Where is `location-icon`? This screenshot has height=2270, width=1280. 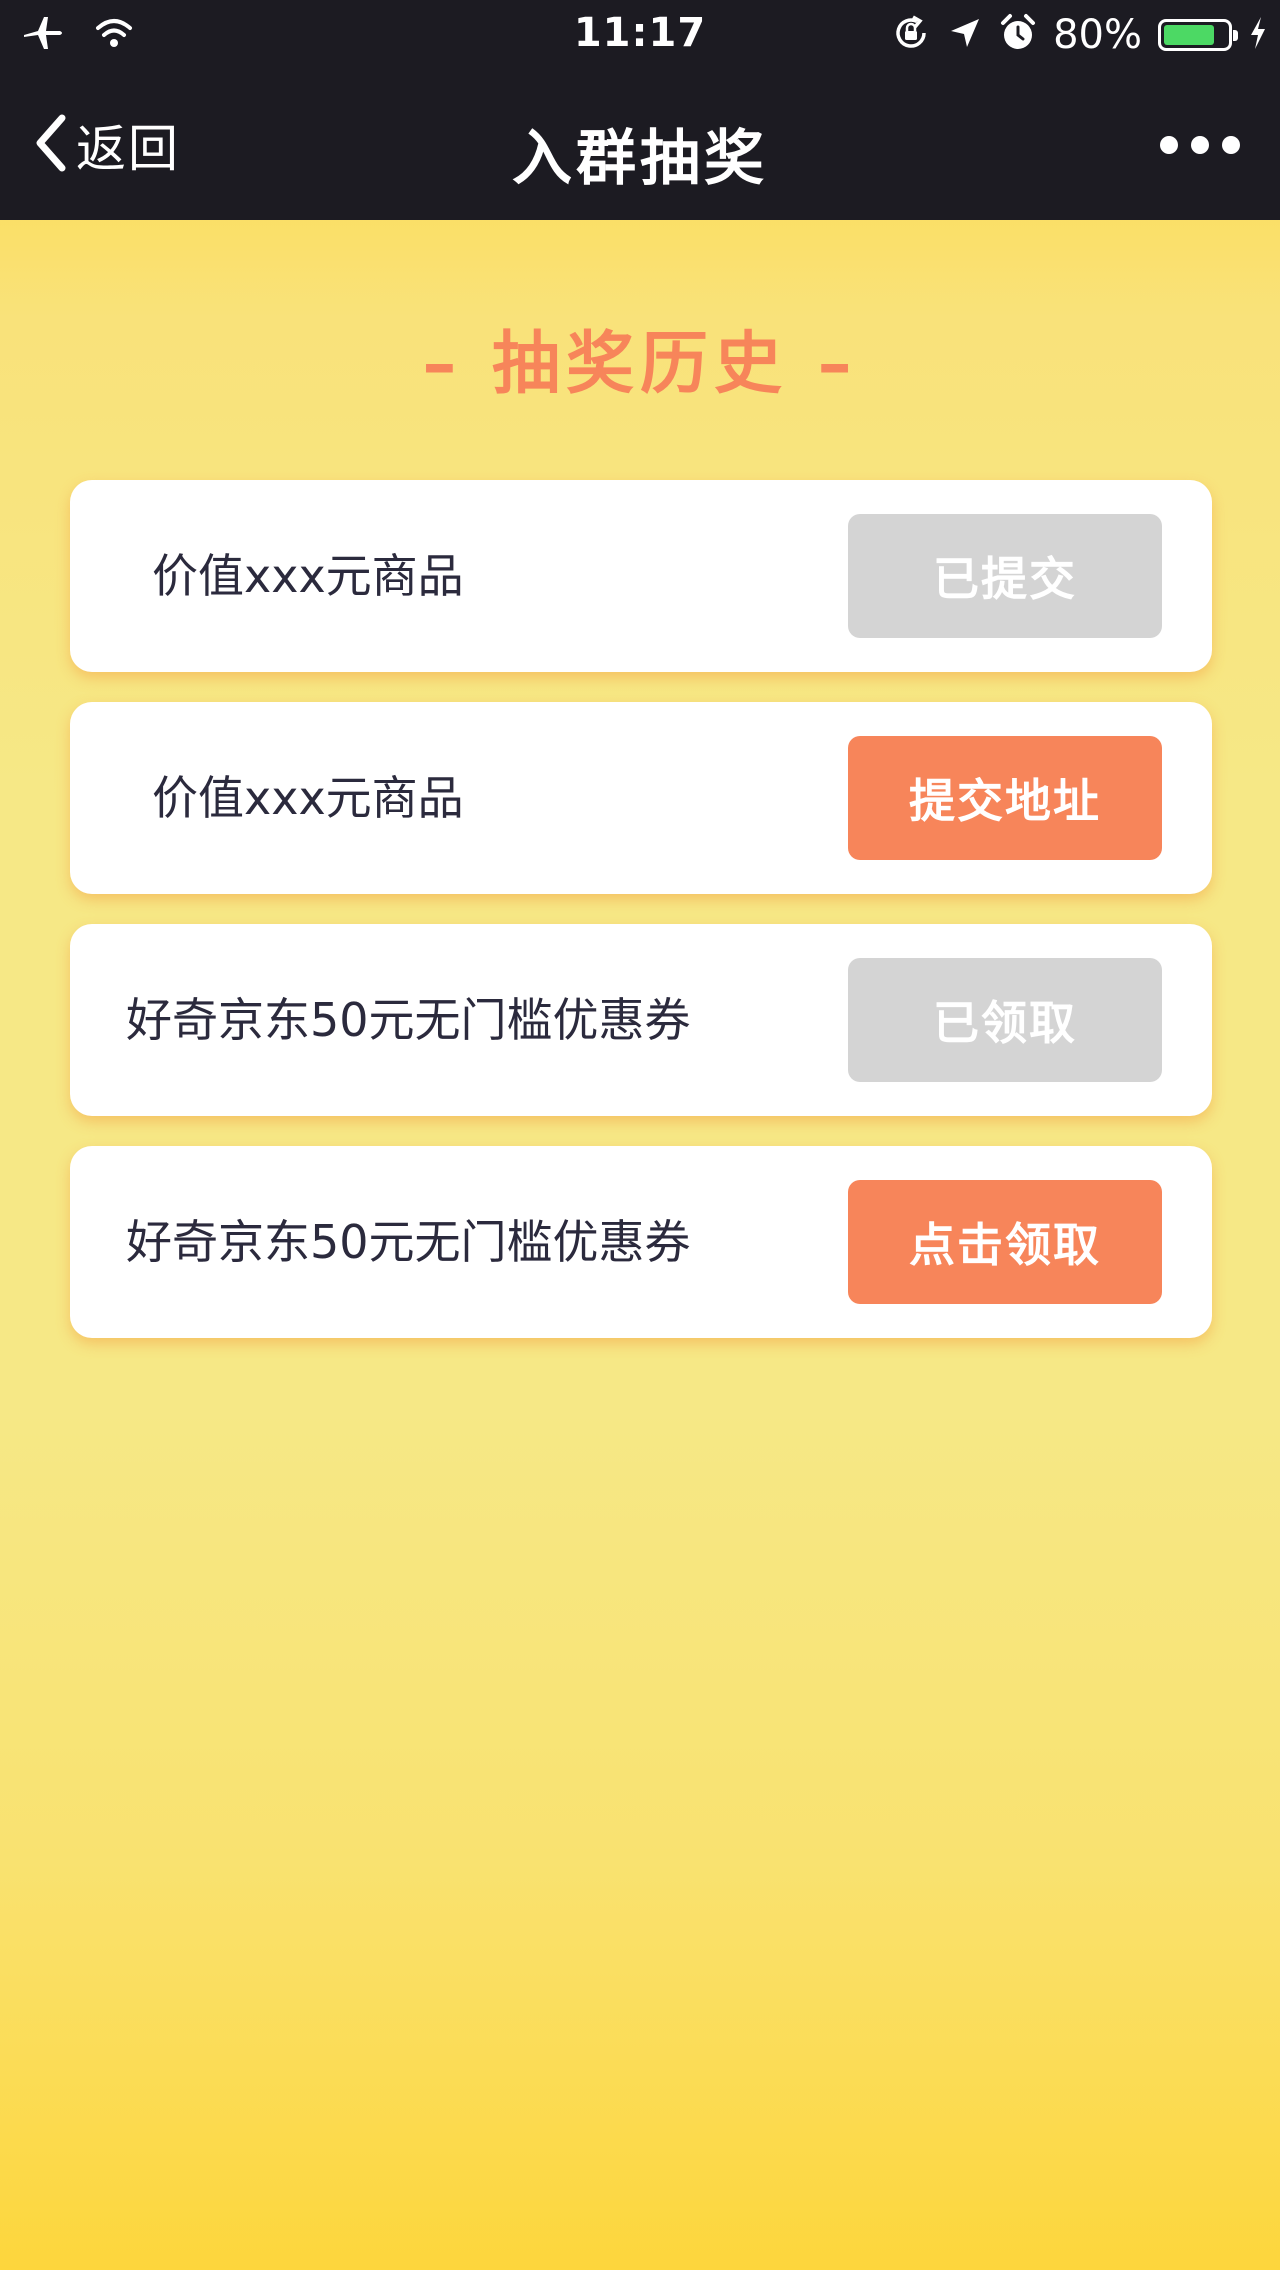
location-icon is located at coordinates (965, 35).